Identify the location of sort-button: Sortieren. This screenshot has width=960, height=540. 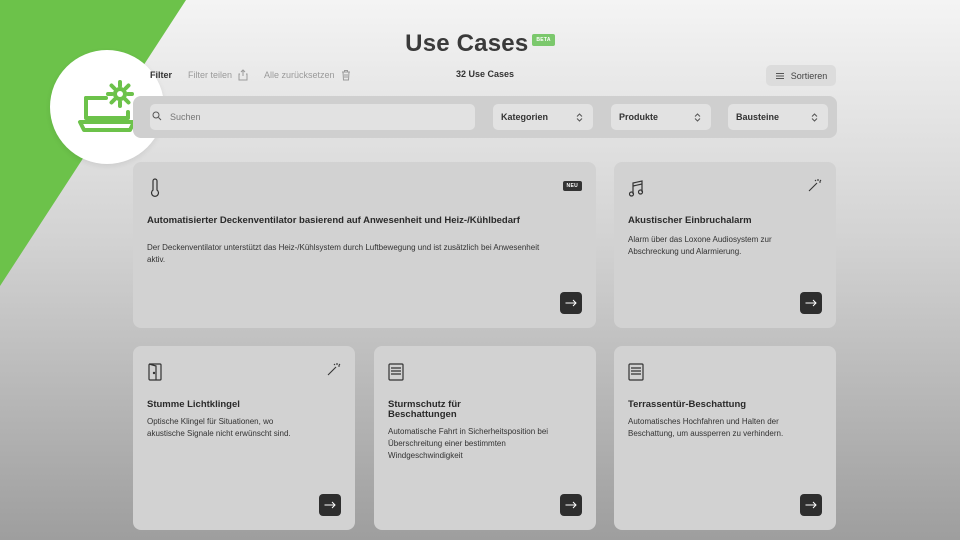
(801, 75).